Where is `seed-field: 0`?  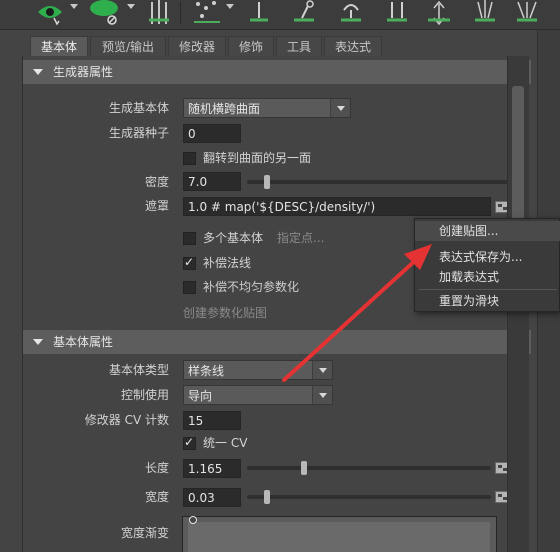
seed-field: 0 is located at coordinates (212, 133).